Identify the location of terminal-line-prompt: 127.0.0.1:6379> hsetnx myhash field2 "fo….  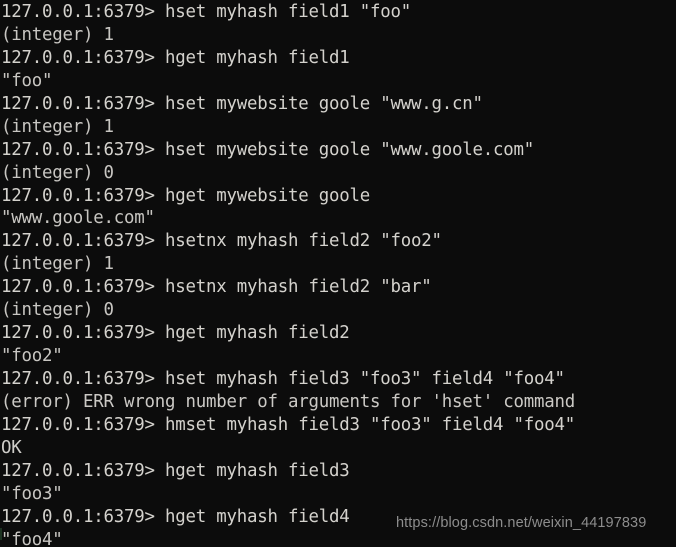
(221, 241).